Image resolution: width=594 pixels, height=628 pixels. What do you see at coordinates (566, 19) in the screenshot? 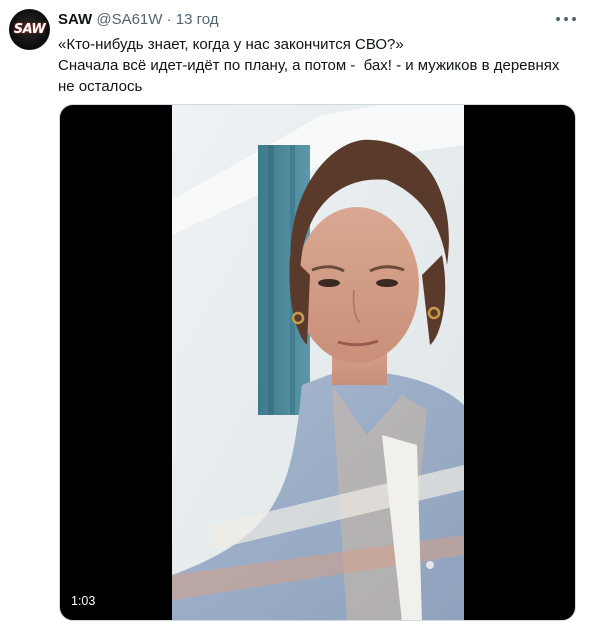
I see `more-options-icon` at bounding box center [566, 19].